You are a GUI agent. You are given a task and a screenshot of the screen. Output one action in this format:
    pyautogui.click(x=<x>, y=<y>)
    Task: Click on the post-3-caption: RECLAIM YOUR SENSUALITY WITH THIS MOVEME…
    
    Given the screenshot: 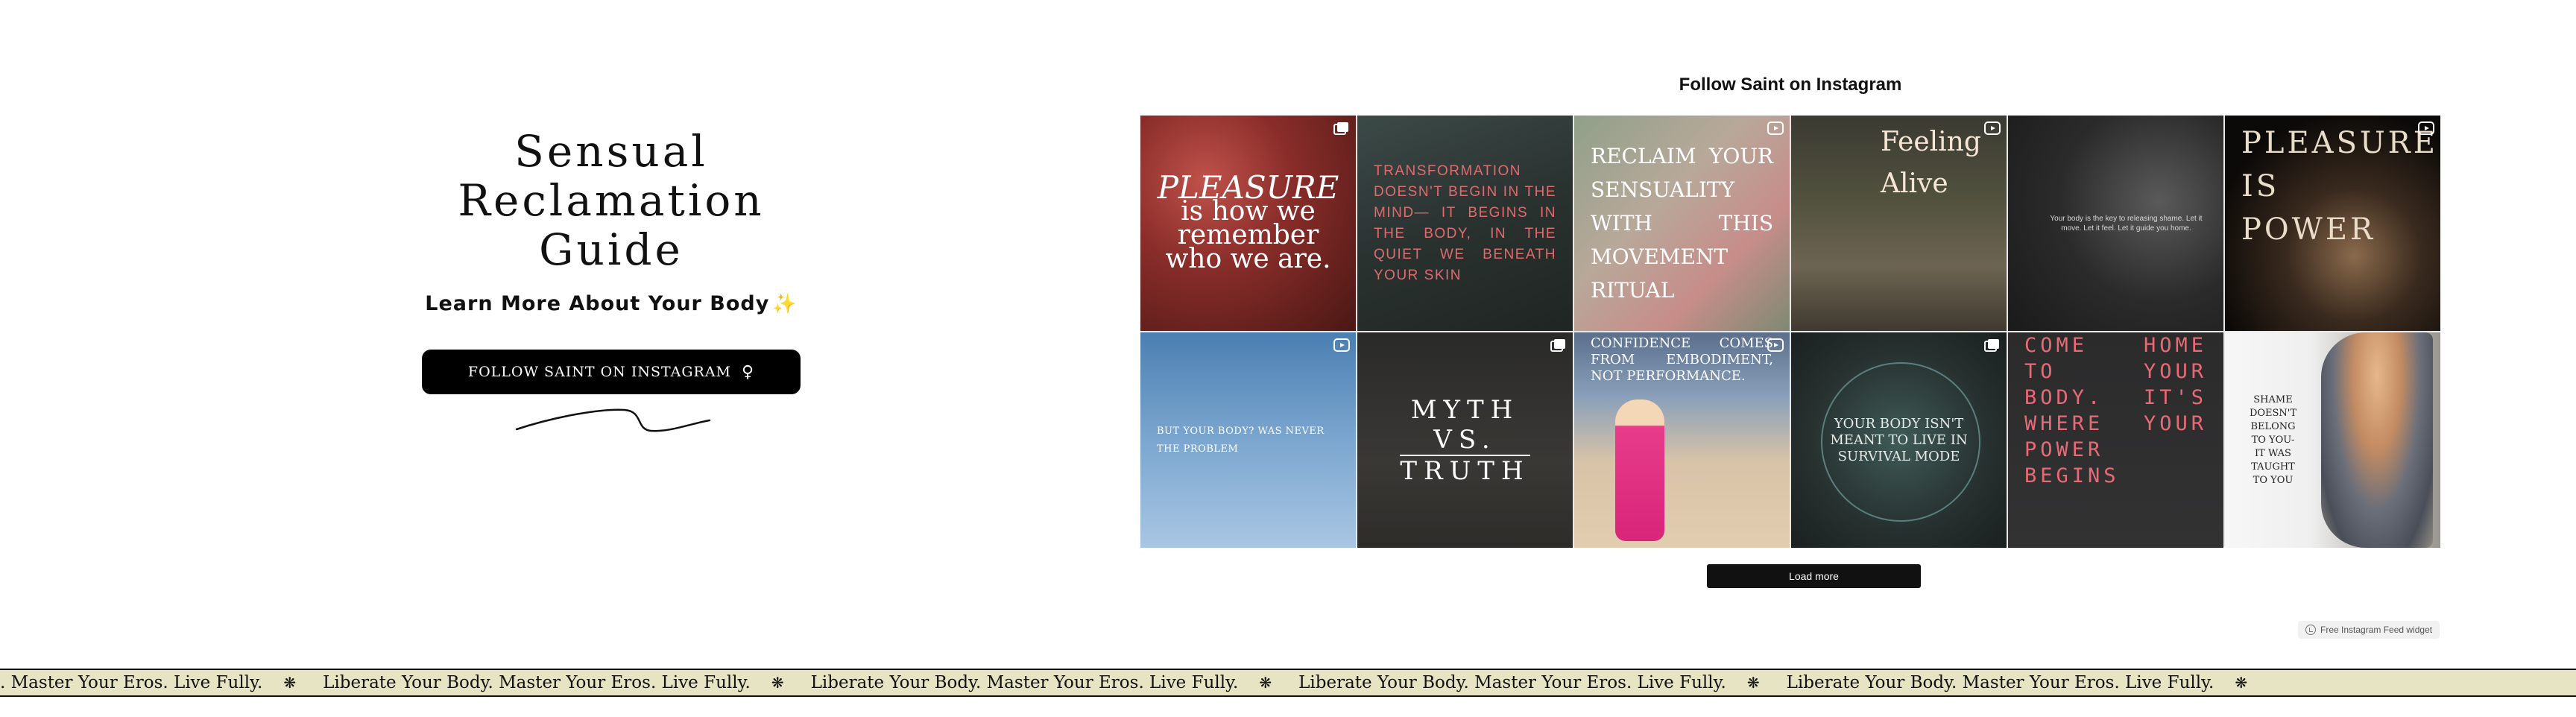 What is the action you would take?
    pyautogui.click(x=1682, y=223)
    